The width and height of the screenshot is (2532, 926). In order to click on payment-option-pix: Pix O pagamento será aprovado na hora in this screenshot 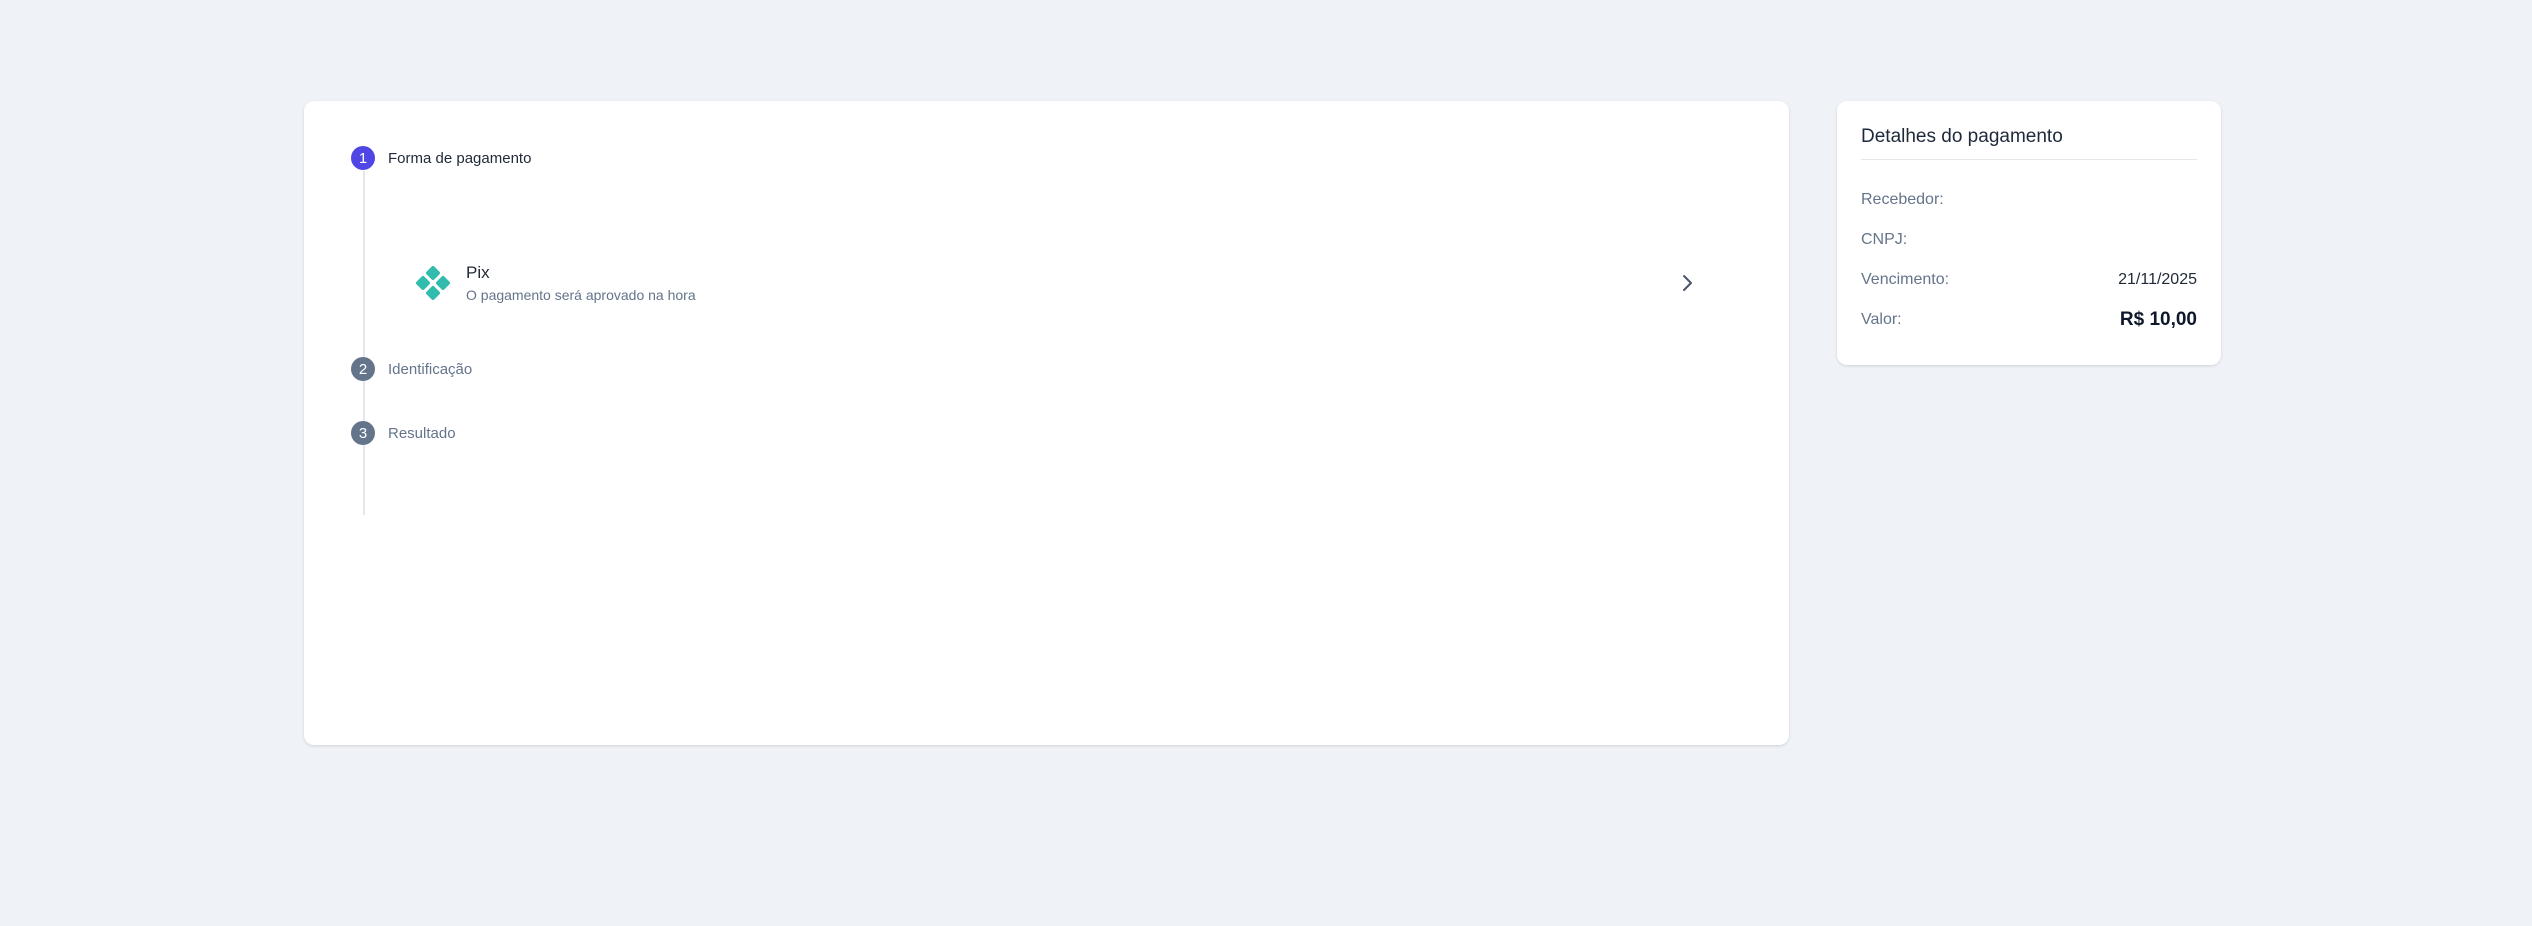, I will do `click(1069, 283)`.